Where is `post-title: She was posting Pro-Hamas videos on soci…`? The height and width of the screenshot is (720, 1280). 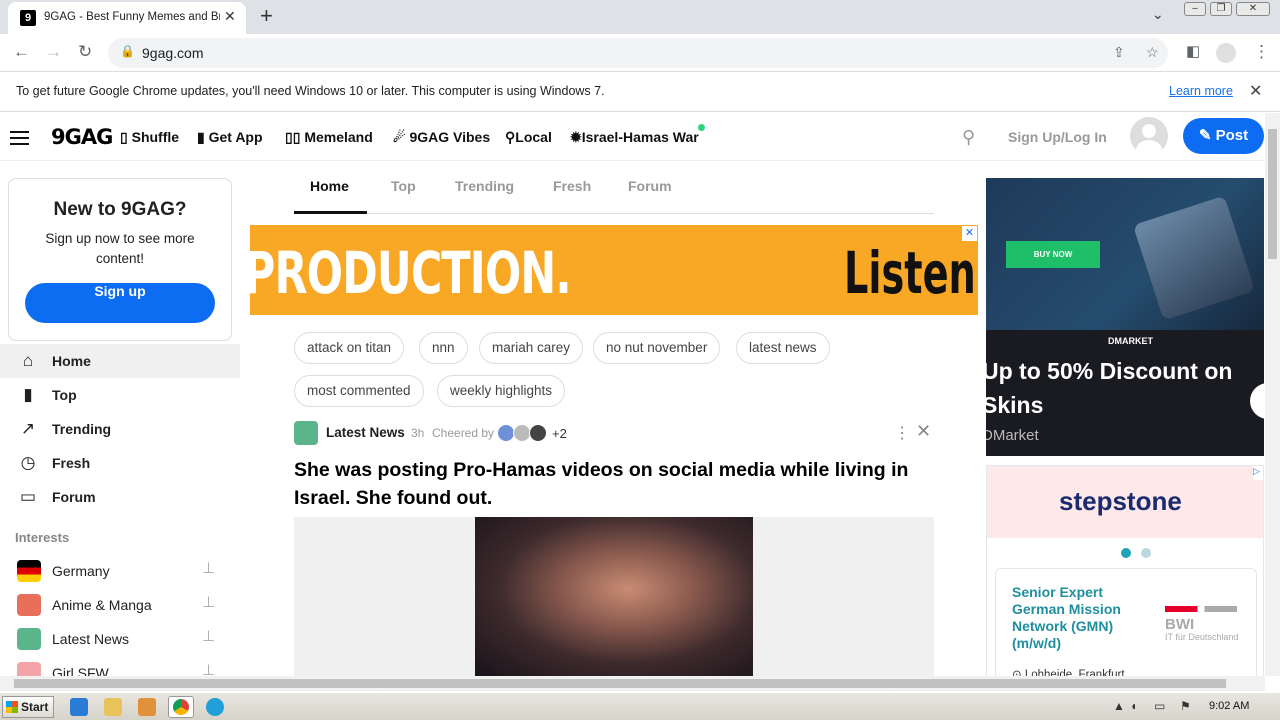 post-title: She was posting Pro-Hamas videos on soci… is located at coordinates (614, 484).